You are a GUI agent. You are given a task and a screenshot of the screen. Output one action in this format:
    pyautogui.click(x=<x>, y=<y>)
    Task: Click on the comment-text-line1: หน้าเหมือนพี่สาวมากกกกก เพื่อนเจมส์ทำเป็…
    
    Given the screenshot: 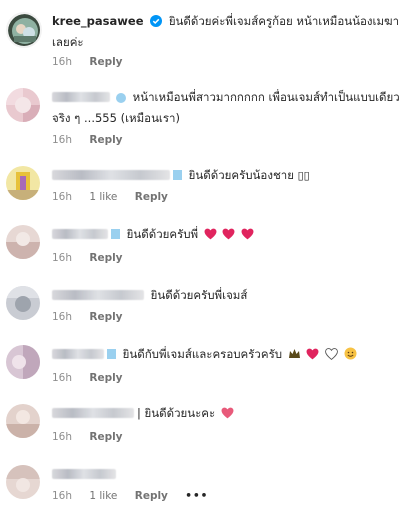 What is the action you would take?
    pyautogui.click(x=266, y=97)
    